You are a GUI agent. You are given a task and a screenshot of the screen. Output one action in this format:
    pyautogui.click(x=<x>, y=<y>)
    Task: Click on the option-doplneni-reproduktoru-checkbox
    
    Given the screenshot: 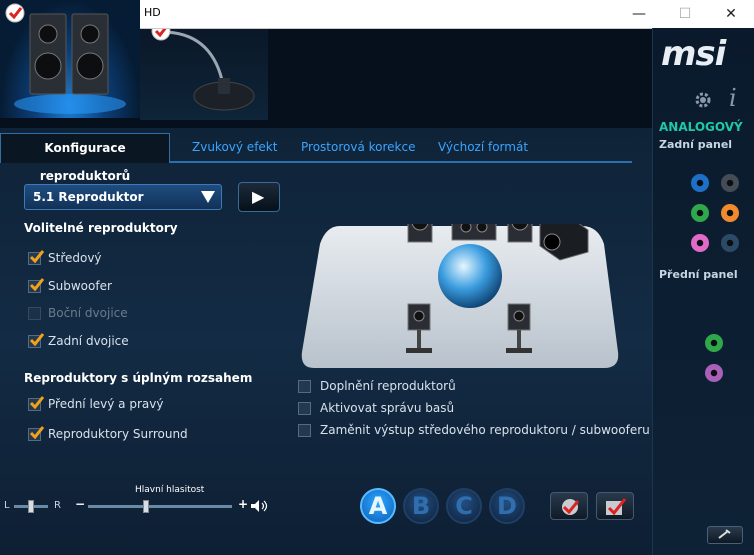 What is the action you would take?
    pyautogui.click(x=304, y=386)
    